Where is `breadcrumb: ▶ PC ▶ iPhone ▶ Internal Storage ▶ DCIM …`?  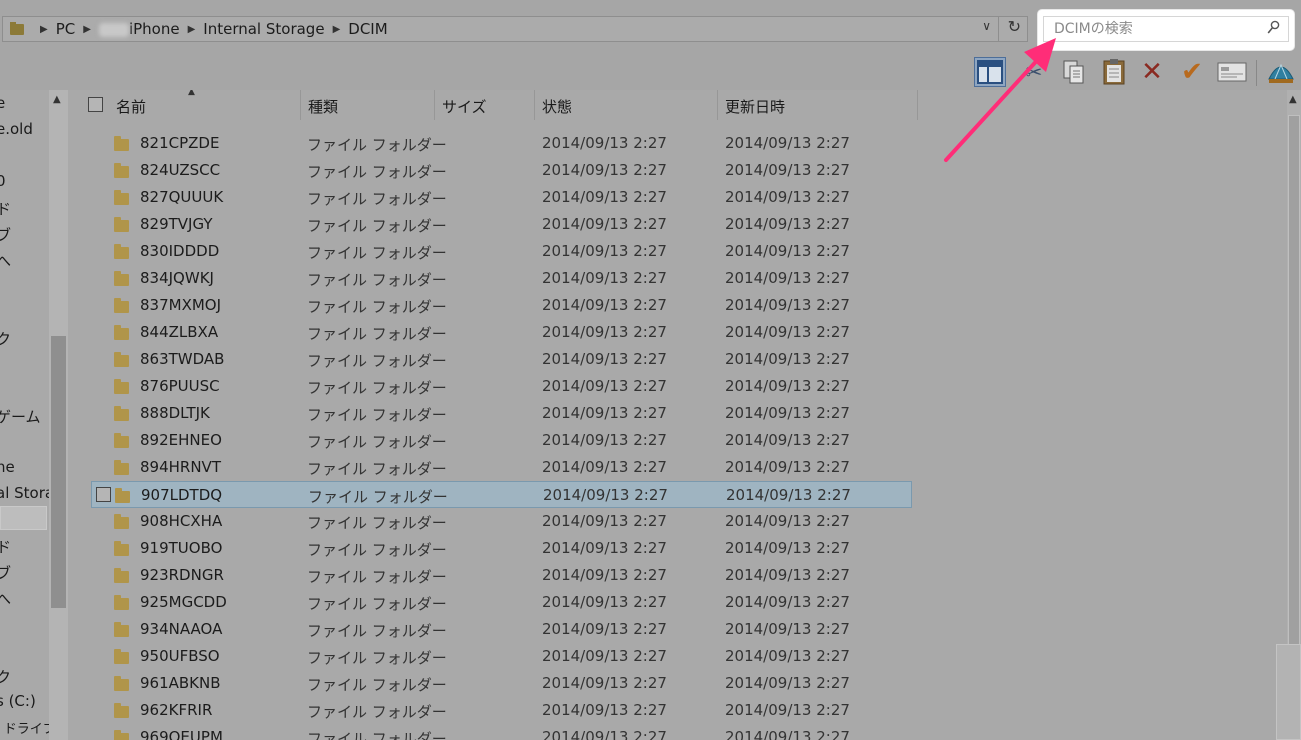
breadcrumb: ▶ PC ▶ iPhone ▶ Internal Storage ▶ DCIM … is located at coordinates (515, 29).